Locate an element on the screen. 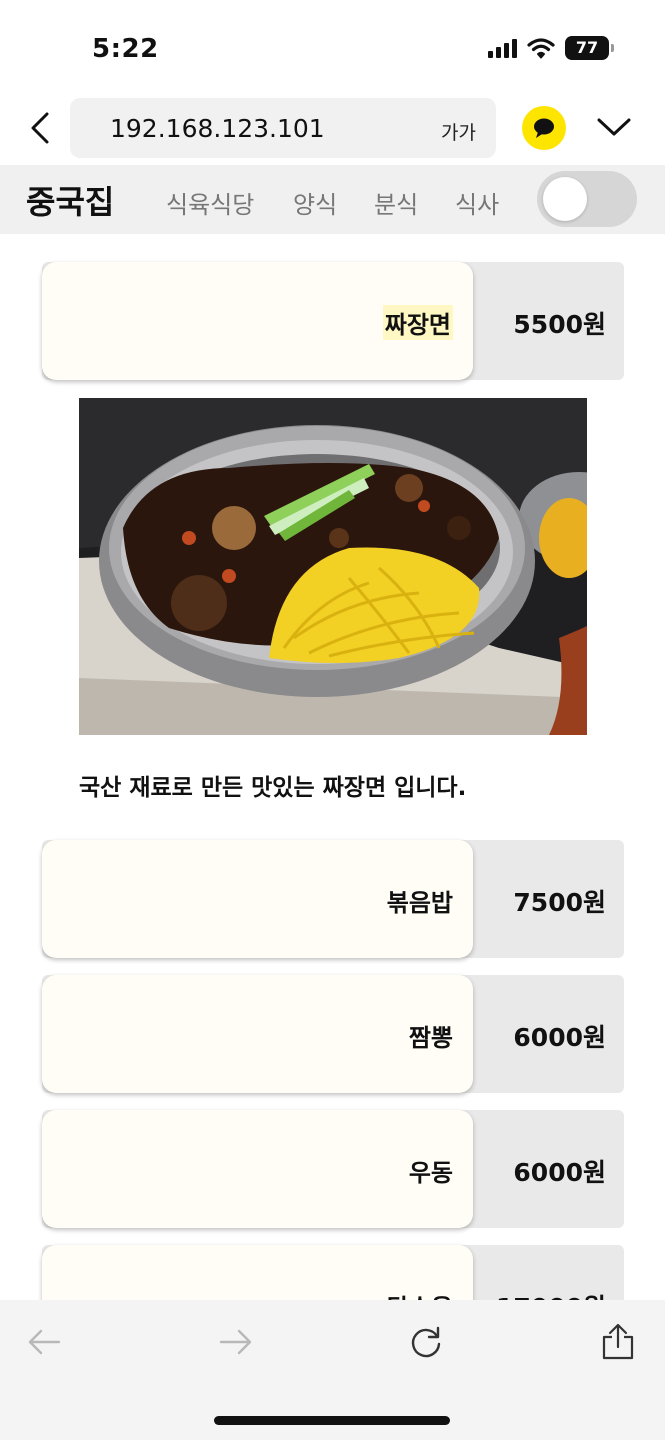 This screenshot has width=665, height=1440. menu-item: 짬뽕 6000원 is located at coordinates (333, 1034).